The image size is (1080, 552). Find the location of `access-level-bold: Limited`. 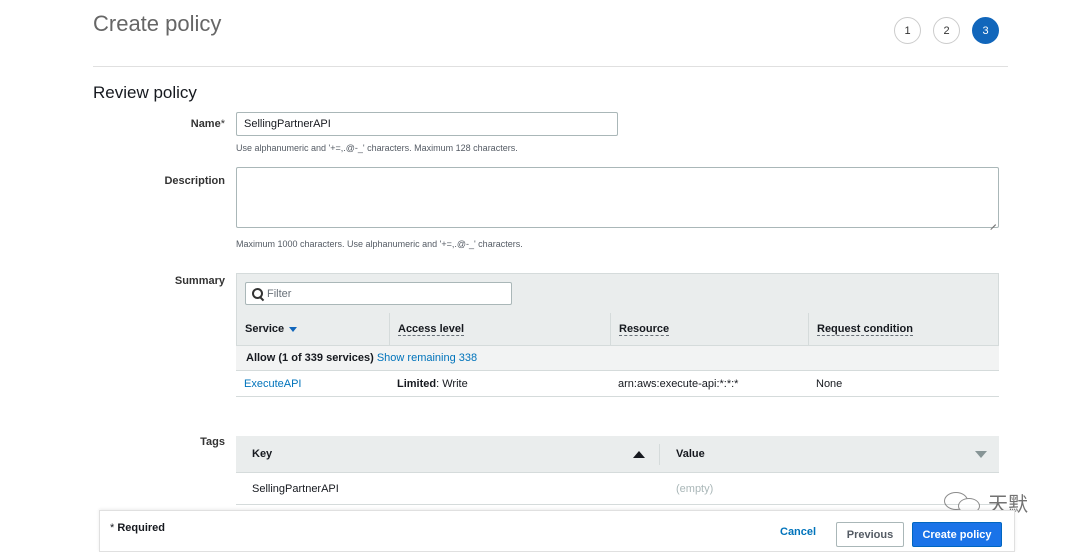

access-level-bold: Limited is located at coordinates (417, 383).